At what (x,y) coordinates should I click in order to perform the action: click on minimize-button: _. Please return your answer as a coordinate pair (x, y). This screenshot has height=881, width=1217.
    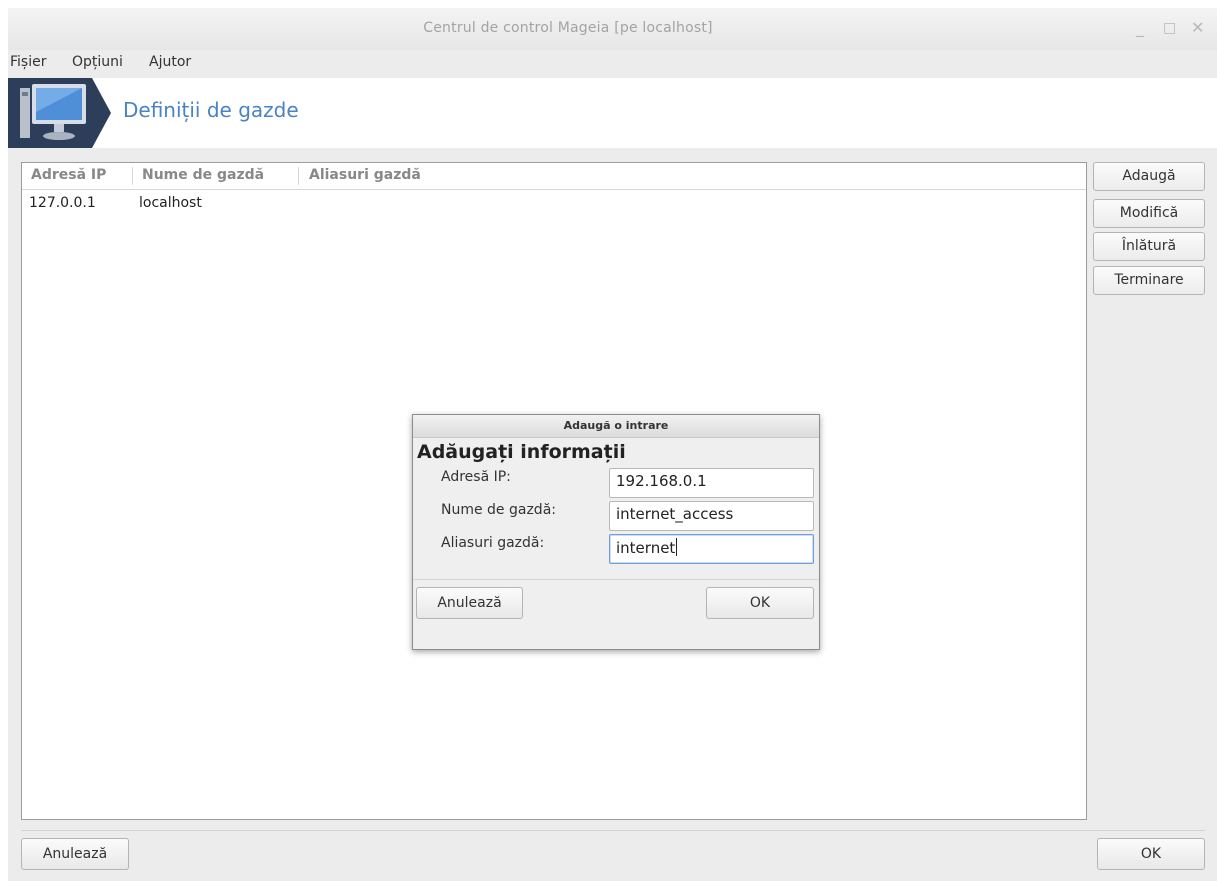
    Looking at the image, I should click on (1140, 28).